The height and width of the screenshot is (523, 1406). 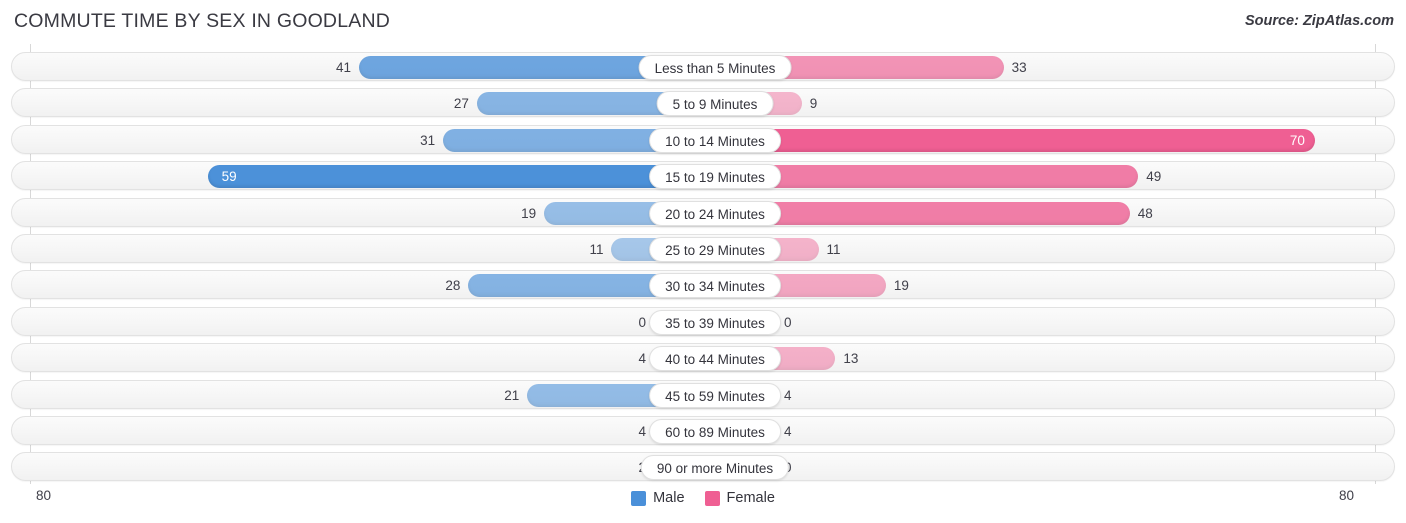 What do you see at coordinates (229, 177) in the screenshot?
I see `bar-value-male: 59` at bounding box center [229, 177].